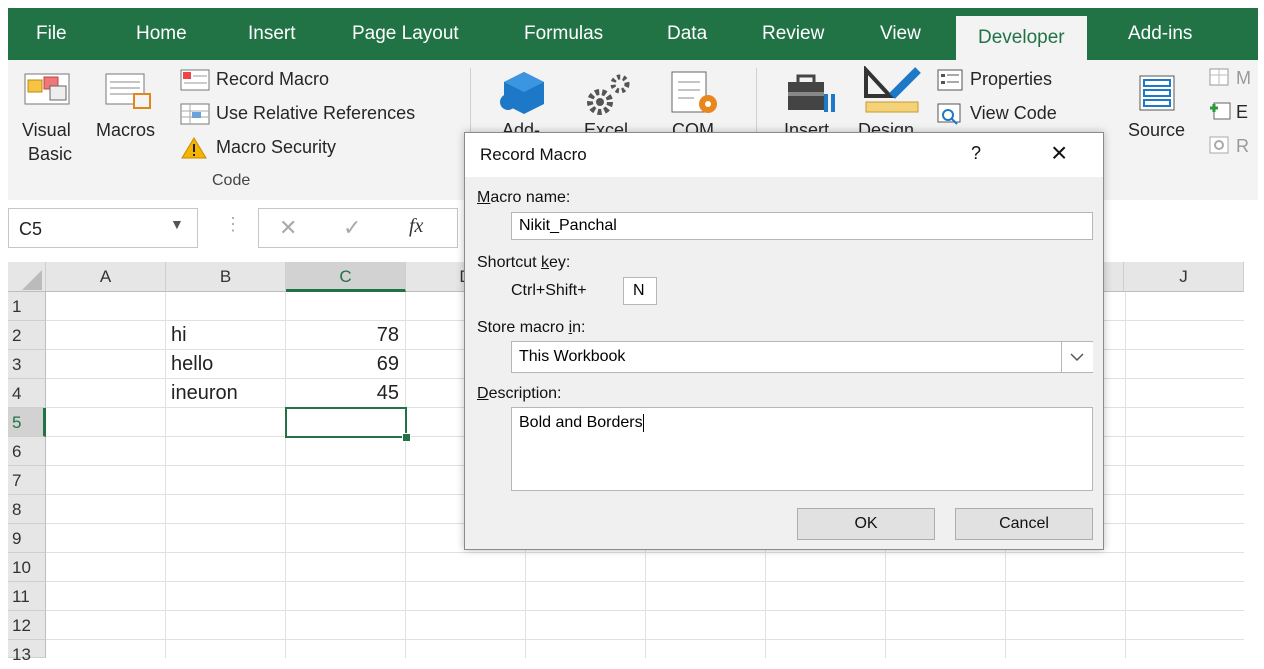  Describe the element at coordinates (129, 92) in the screenshot. I see `macros-icon` at that location.